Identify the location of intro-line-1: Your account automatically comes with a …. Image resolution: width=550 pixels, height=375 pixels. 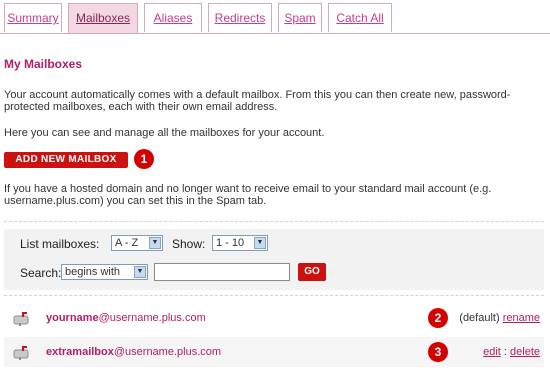
(257, 95).